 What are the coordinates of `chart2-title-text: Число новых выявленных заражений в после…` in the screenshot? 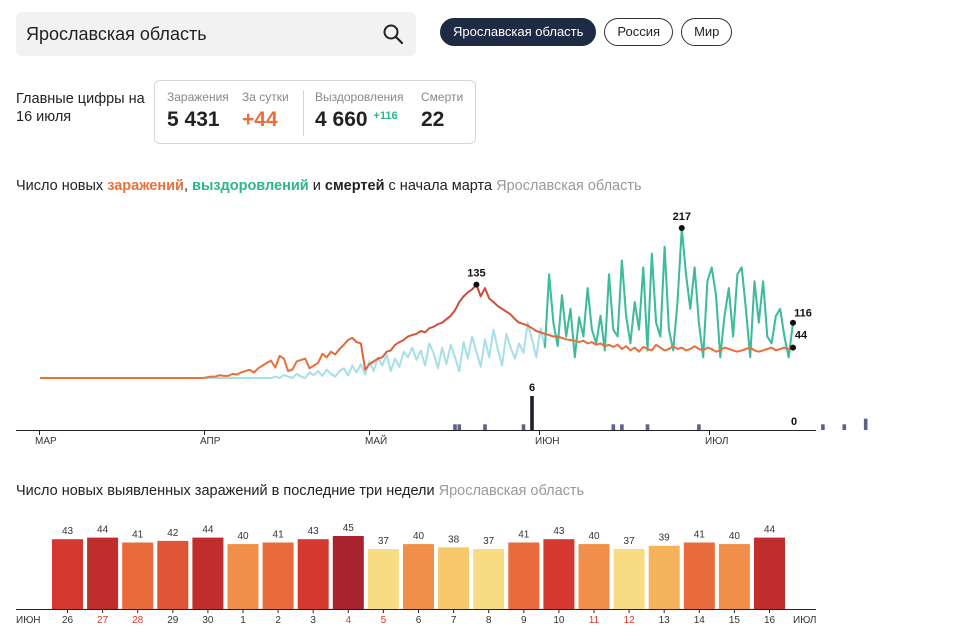 It's located at (225, 491).